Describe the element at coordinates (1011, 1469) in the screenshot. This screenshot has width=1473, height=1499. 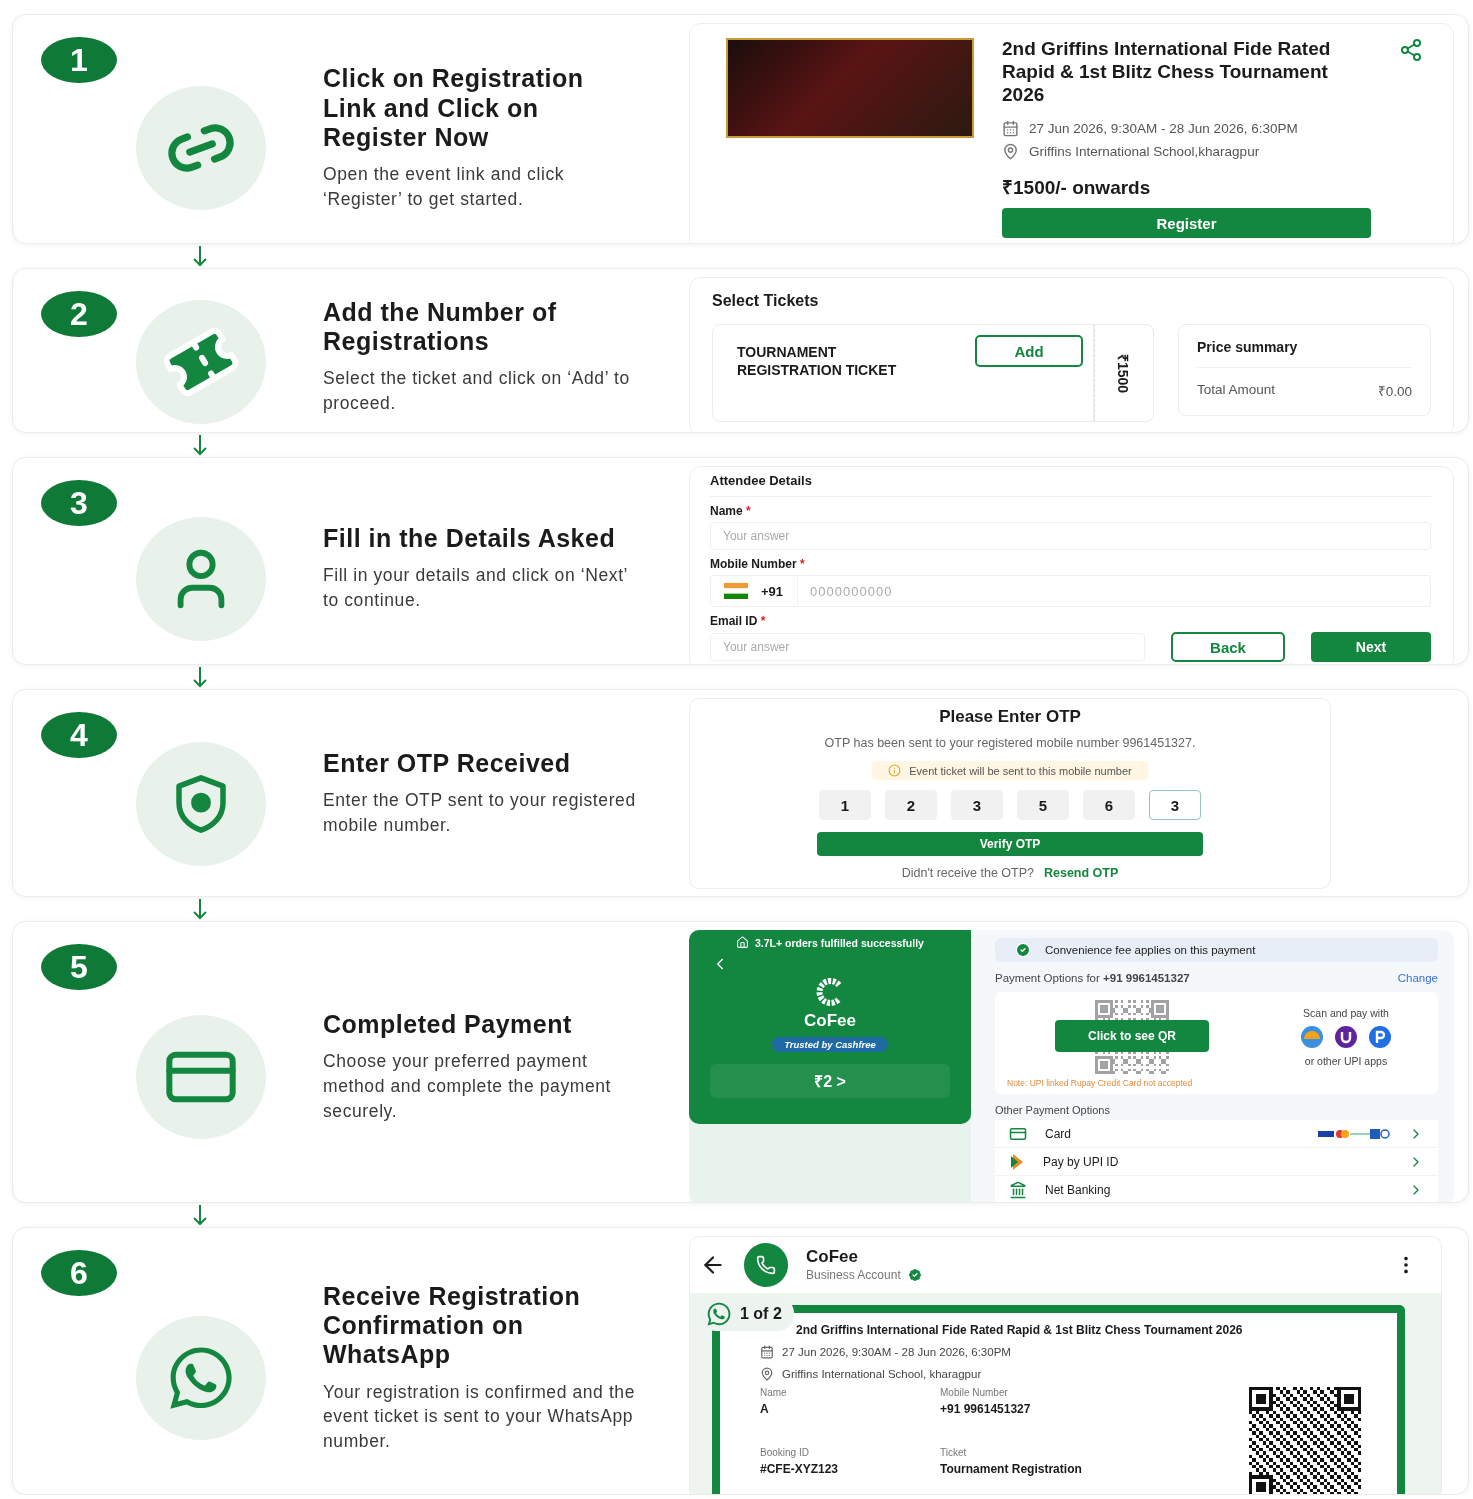
I see `detail-value: Tournament Registration` at that location.